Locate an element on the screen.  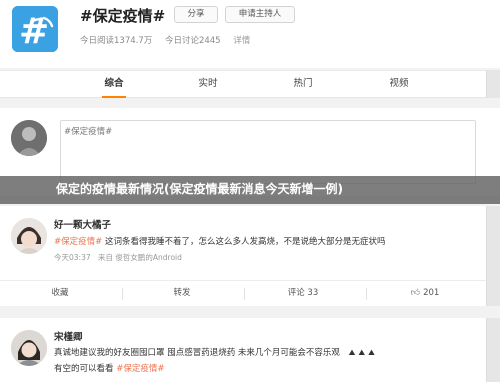
post-username: 宋槿卿 is located at coordinates (68, 336).